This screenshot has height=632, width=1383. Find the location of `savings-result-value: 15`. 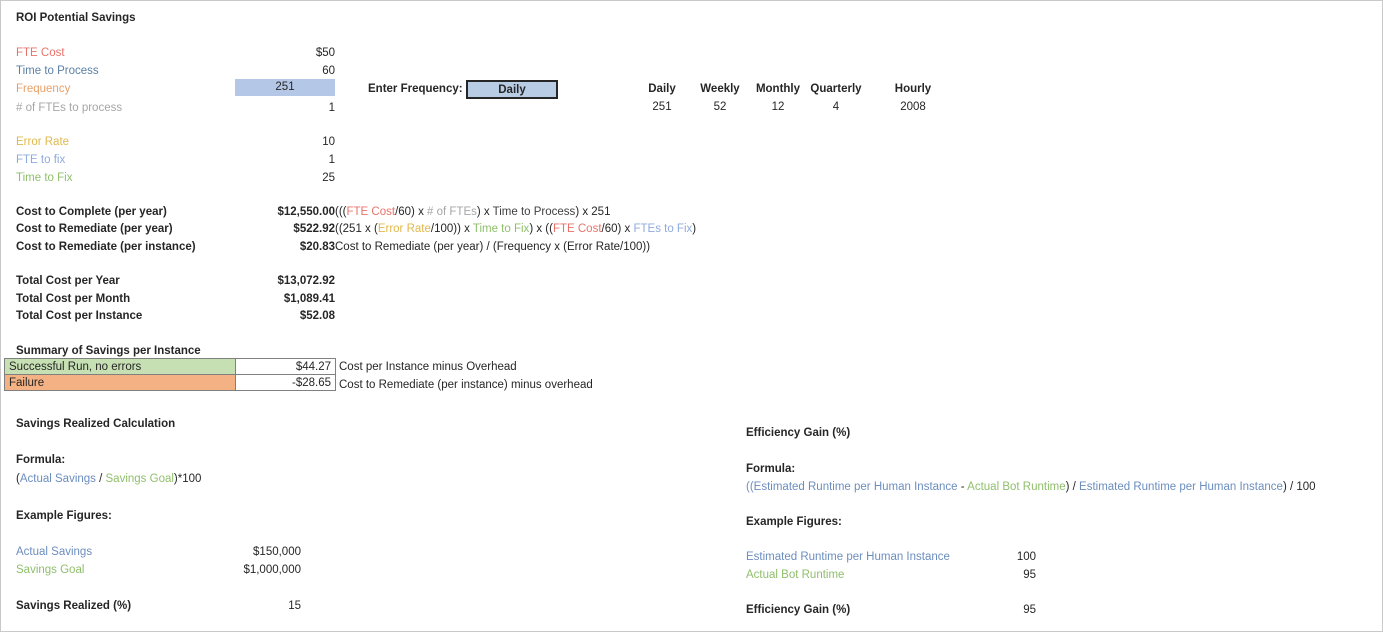

savings-result-value: 15 is located at coordinates (294, 606).